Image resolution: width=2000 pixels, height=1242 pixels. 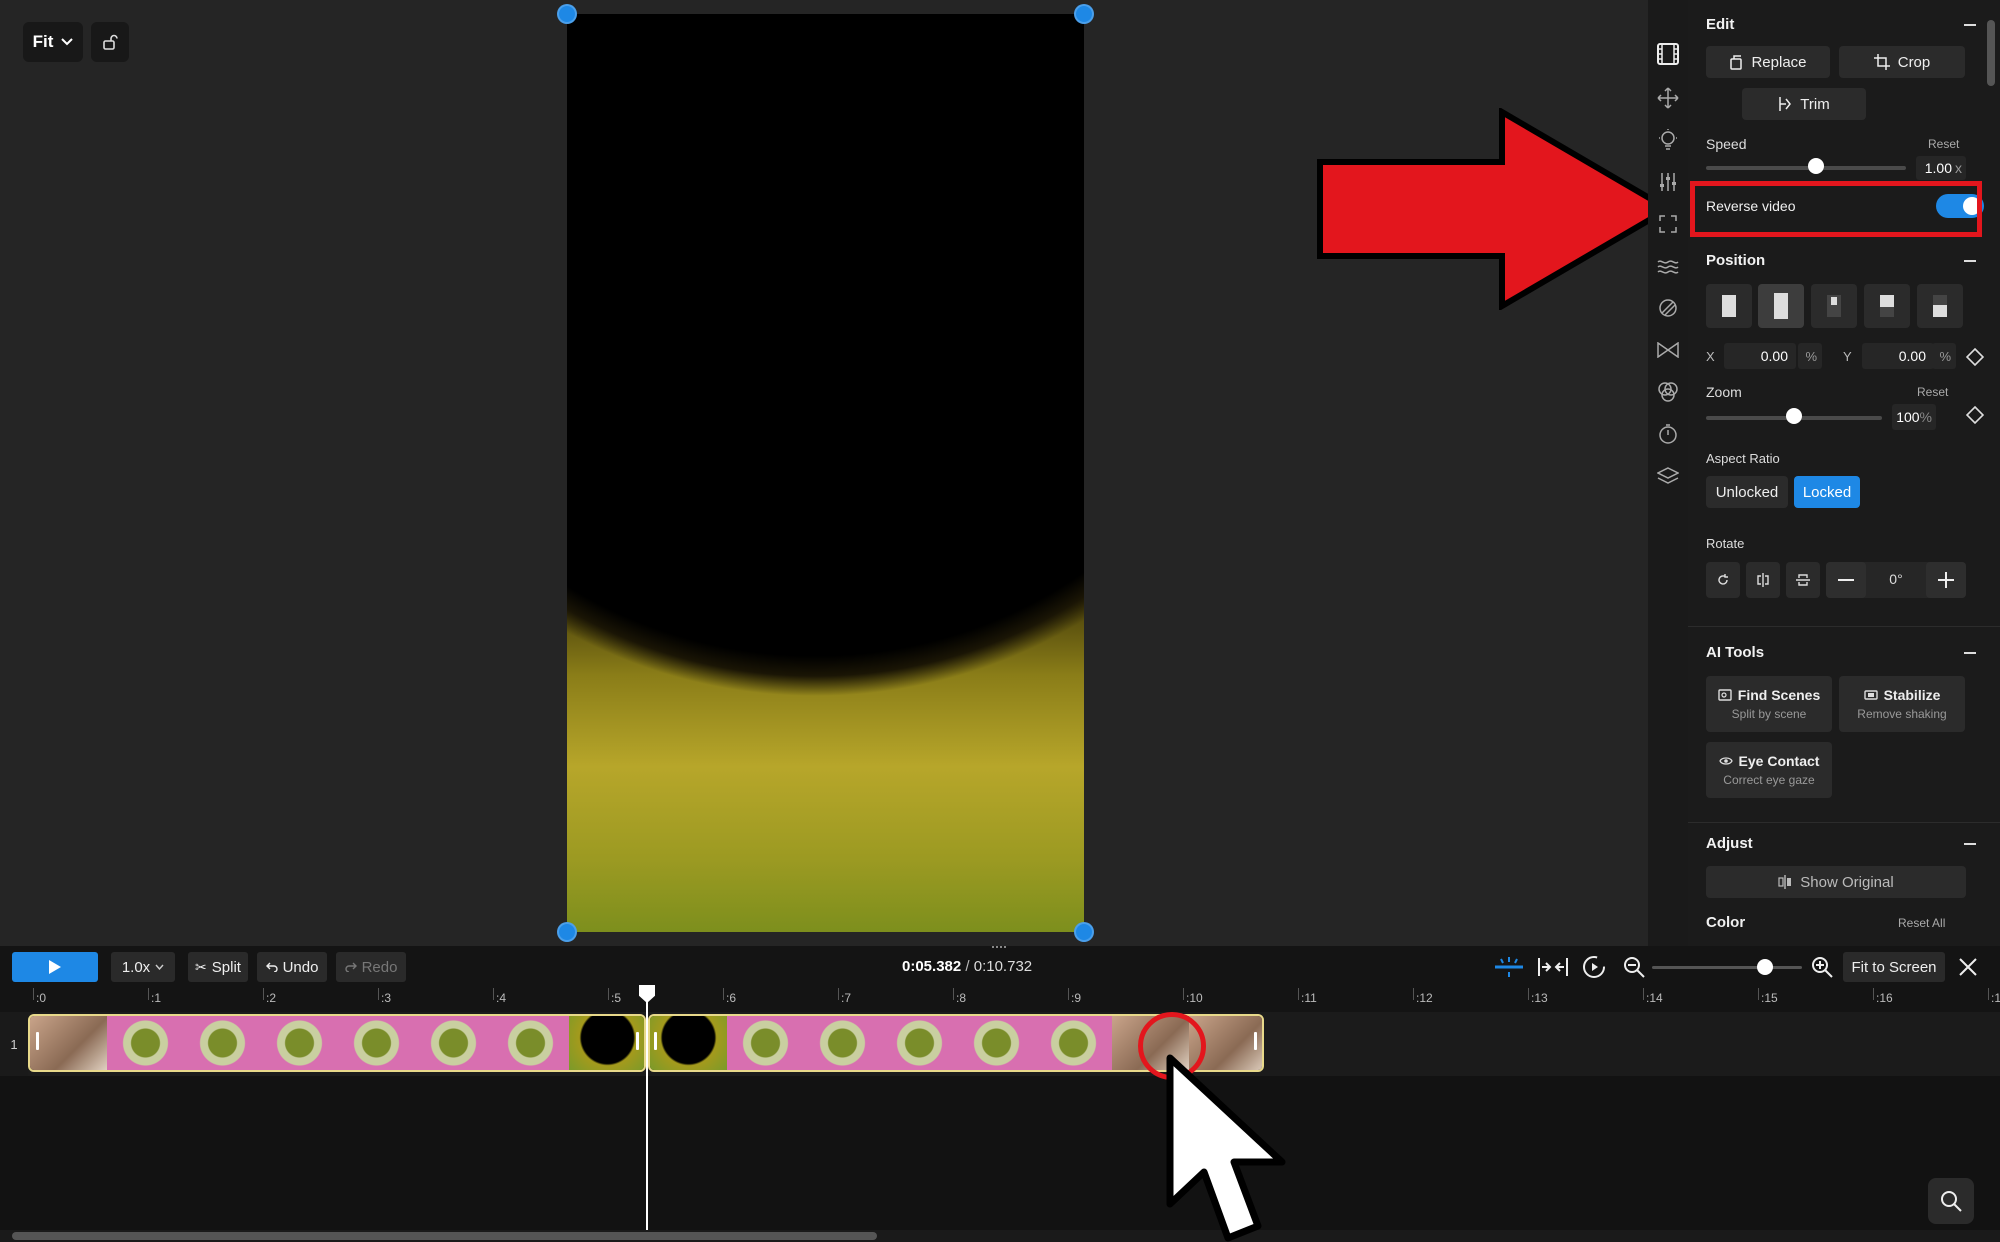 I want to click on y-label: Y, so click(x=1847, y=356).